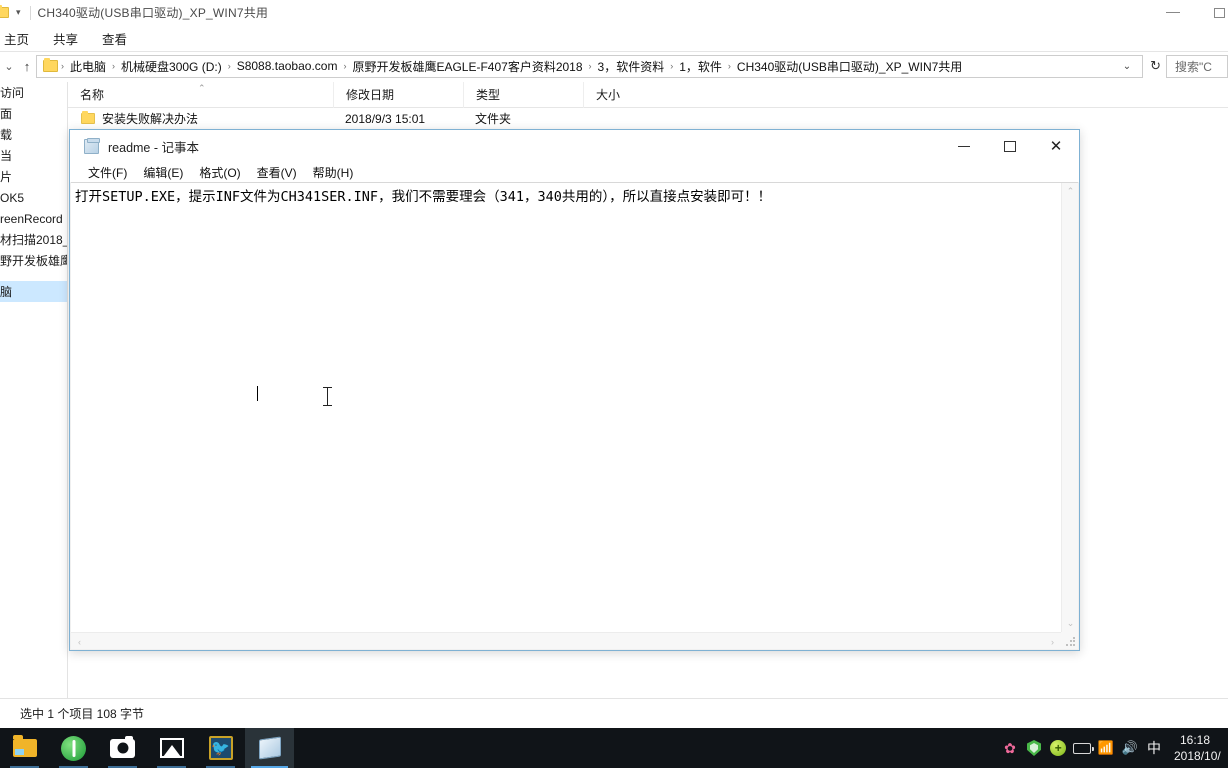 Image resolution: width=1228 pixels, height=768 pixels. What do you see at coordinates (648, 118) in the screenshot?
I see `table-row: 安装失败解决办法 2018/9/3 15:01 文件夹` at bounding box center [648, 118].